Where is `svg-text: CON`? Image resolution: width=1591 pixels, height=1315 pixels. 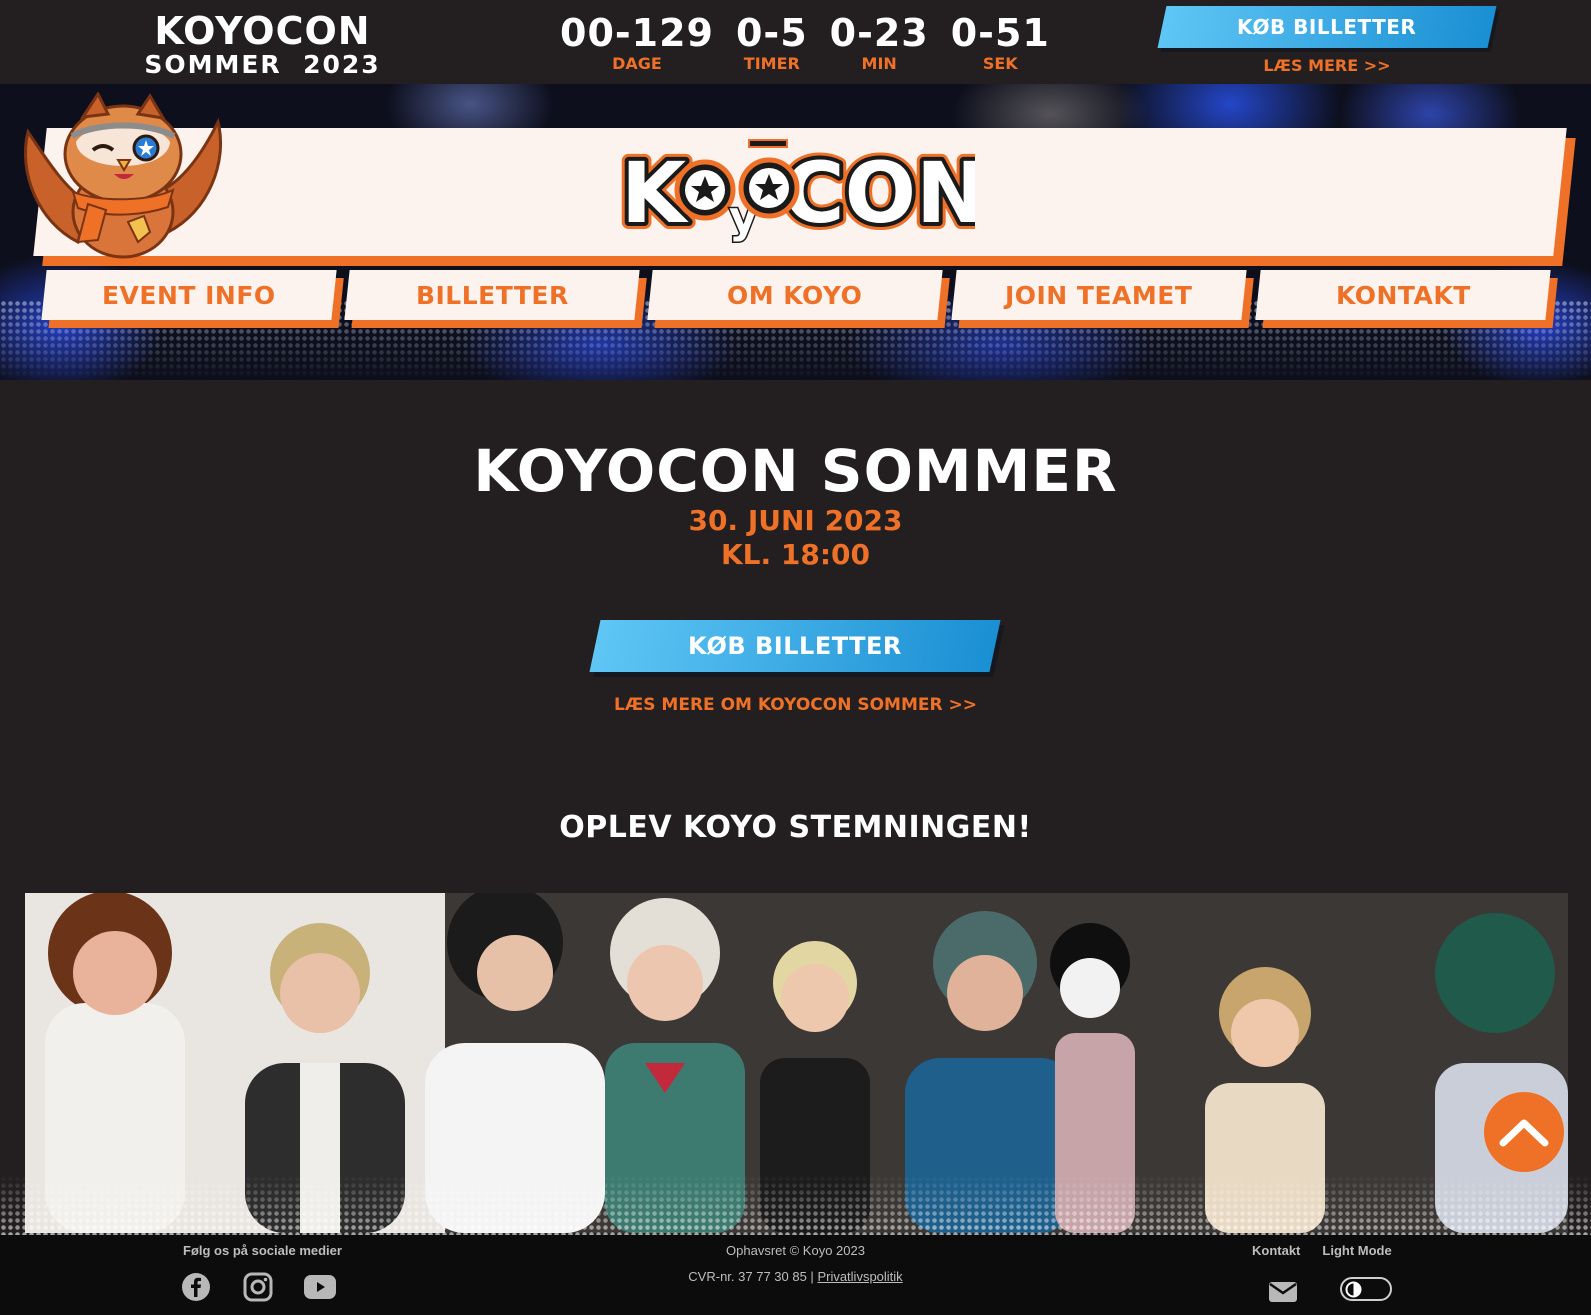 svg-text: CON is located at coordinates (879, 193).